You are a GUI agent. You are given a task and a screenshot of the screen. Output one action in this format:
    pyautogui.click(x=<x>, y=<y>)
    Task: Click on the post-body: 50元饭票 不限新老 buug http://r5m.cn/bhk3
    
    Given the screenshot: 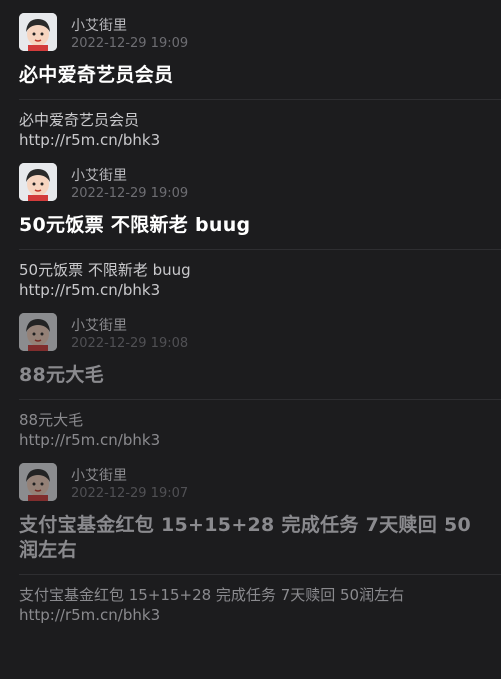 What is the action you would take?
    pyautogui.click(x=250, y=280)
    